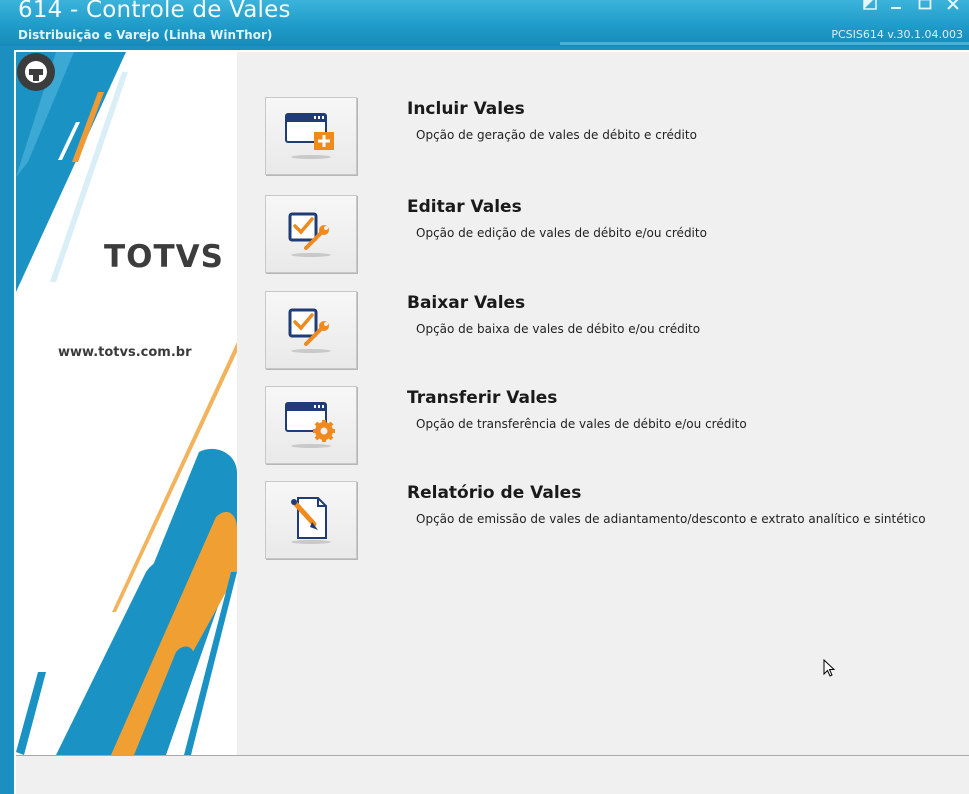 The image size is (969, 794). What do you see at coordinates (764, 43) in the screenshot?
I see `title-divider` at bounding box center [764, 43].